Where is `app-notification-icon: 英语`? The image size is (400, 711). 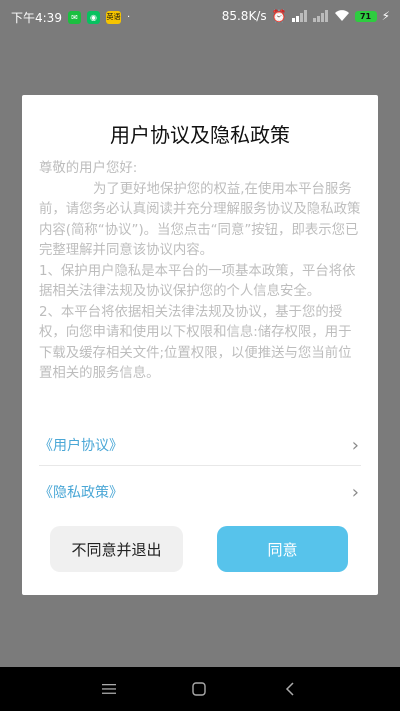 app-notification-icon: 英语 is located at coordinates (113, 17).